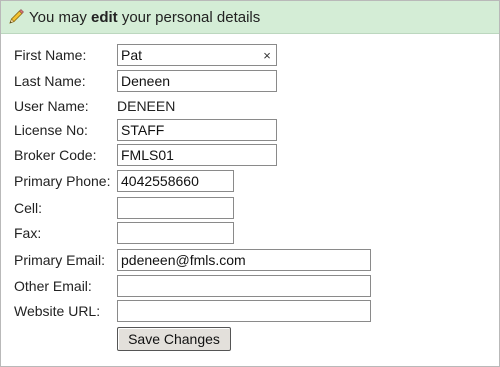 The width and height of the screenshot is (500, 367). Describe the element at coordinates (55, 155) in the screenshot. I see `broker-code-label: Broker Code:` at that location.